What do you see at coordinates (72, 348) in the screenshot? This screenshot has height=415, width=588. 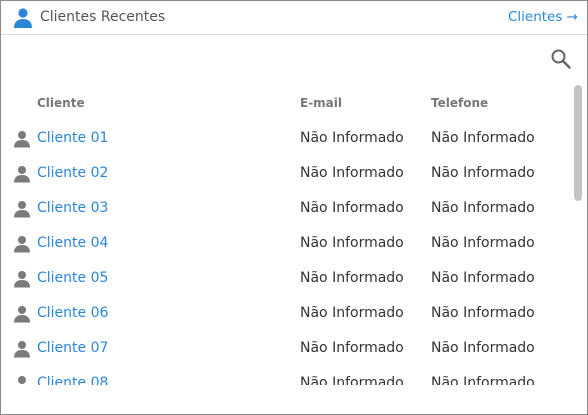 I see `client-name-link: Cliente 07` at bounding box center [72, 348].